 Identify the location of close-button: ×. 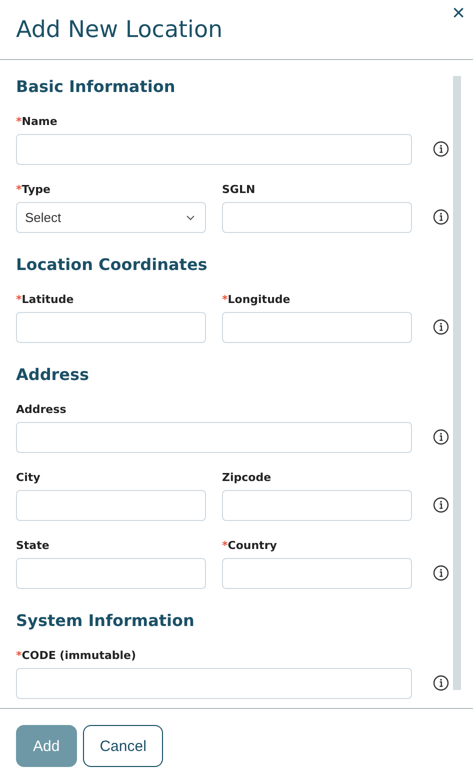
(458, 13).